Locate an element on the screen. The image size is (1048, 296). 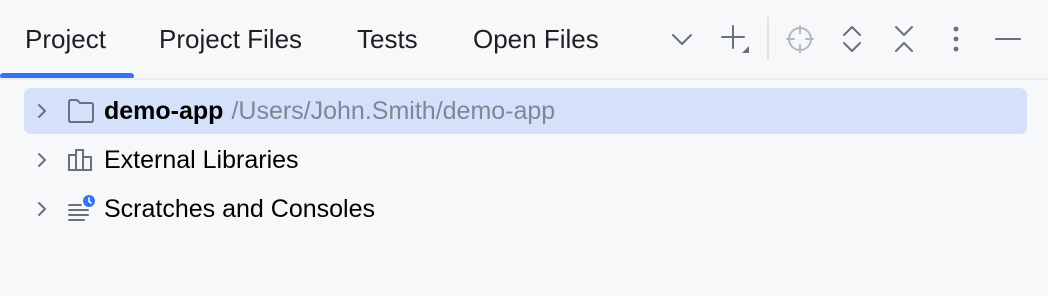
locate-icon is located at coordinates (800, 39).